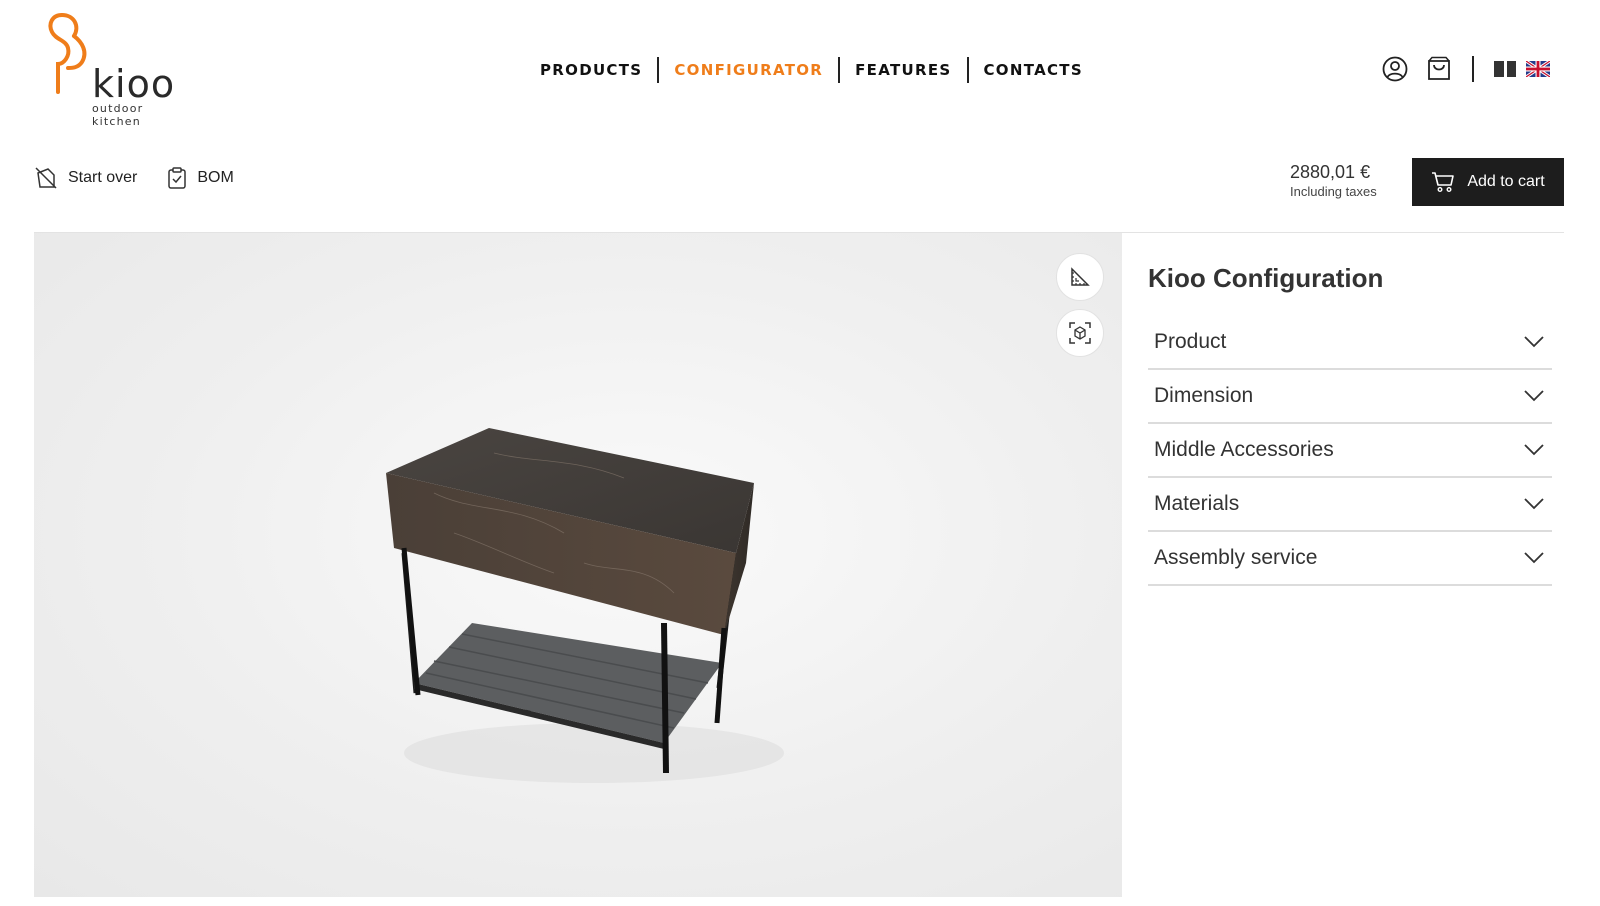 This screenshot has height=906, width=1600. I want to click on accordion-dimension: Dimension, so click(1350, 397).